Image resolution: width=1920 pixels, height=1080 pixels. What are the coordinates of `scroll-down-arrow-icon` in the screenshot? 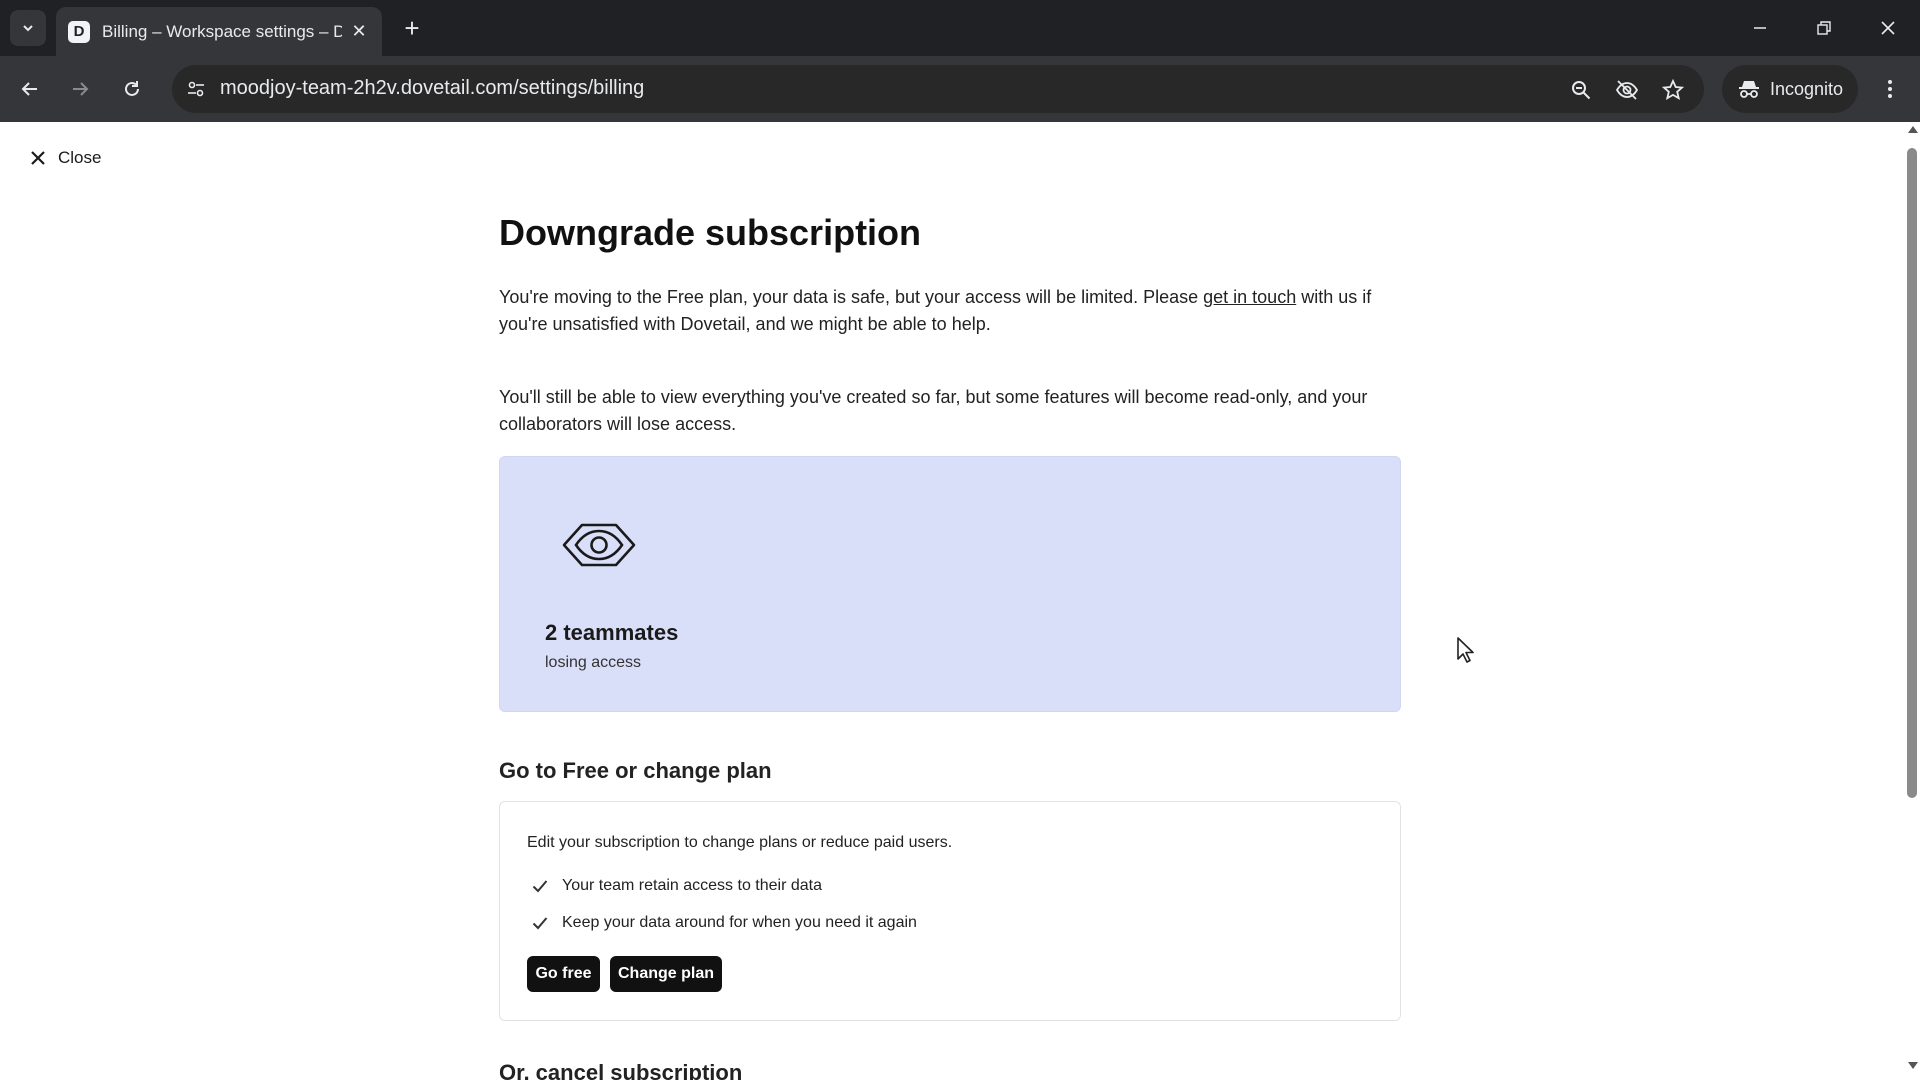 It's located at (1913, 1065).